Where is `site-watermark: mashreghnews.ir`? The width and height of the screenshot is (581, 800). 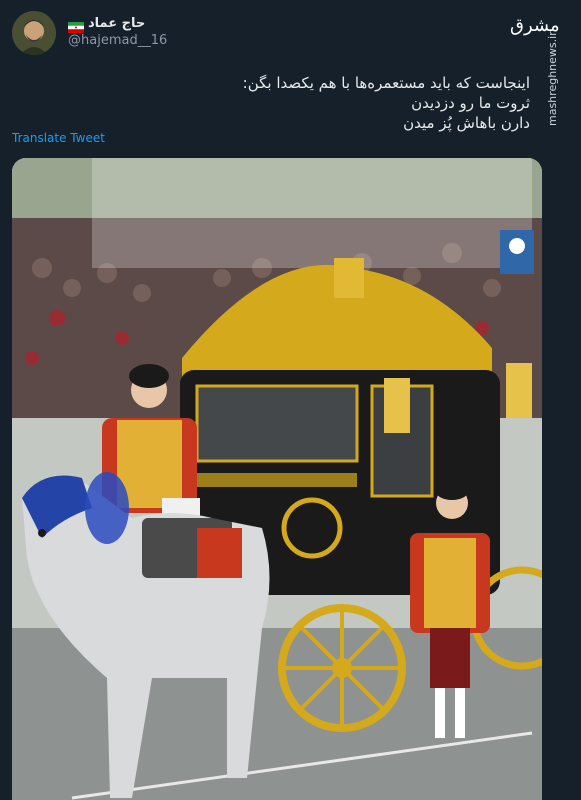 site-watermark: mashreghnews.ir is located at coordinates (552, 78).